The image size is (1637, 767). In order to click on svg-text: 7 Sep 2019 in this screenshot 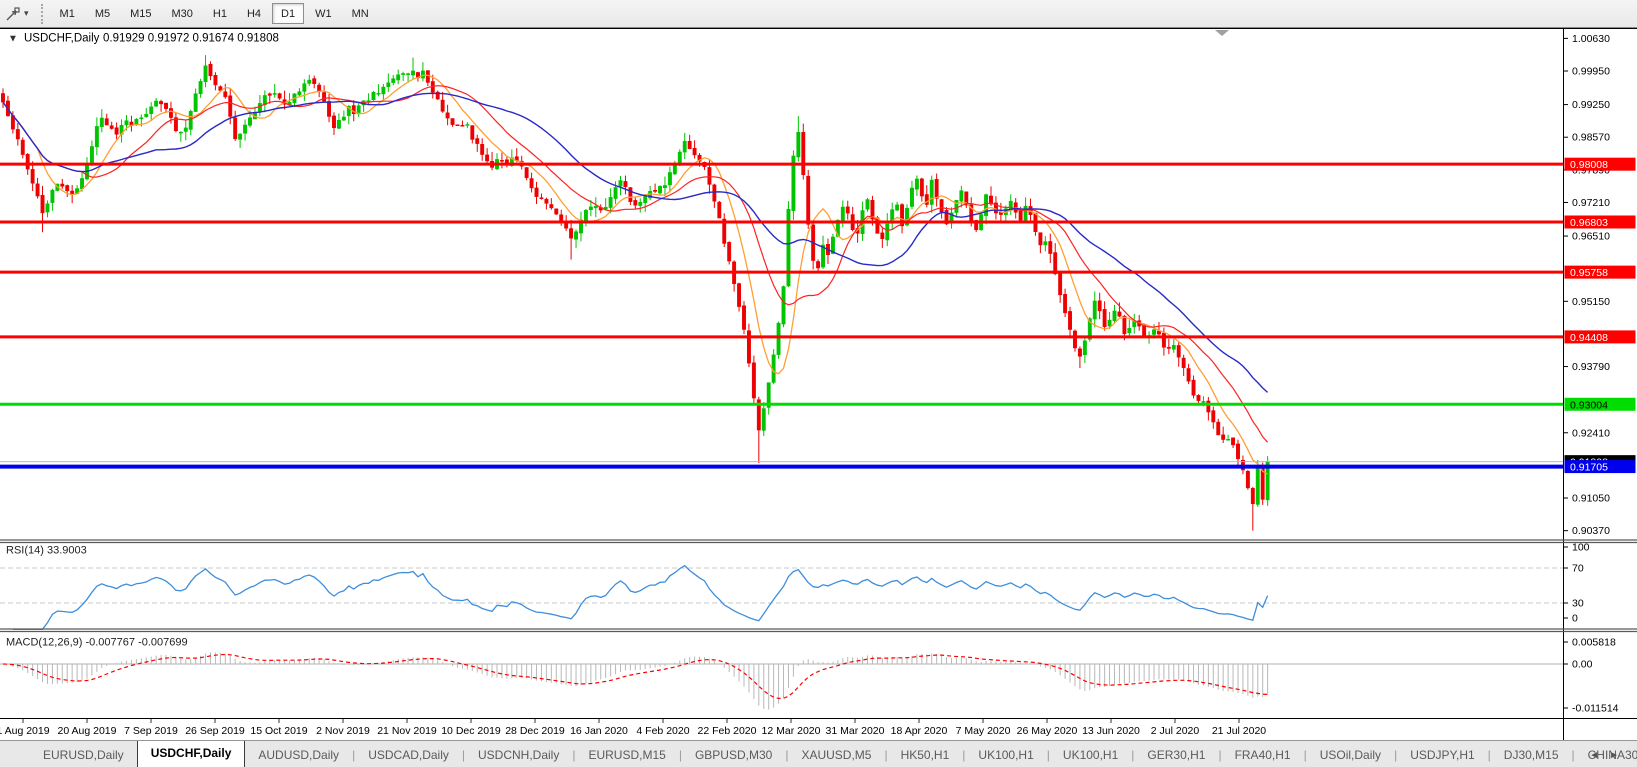, I will do `click(151, 731)`.